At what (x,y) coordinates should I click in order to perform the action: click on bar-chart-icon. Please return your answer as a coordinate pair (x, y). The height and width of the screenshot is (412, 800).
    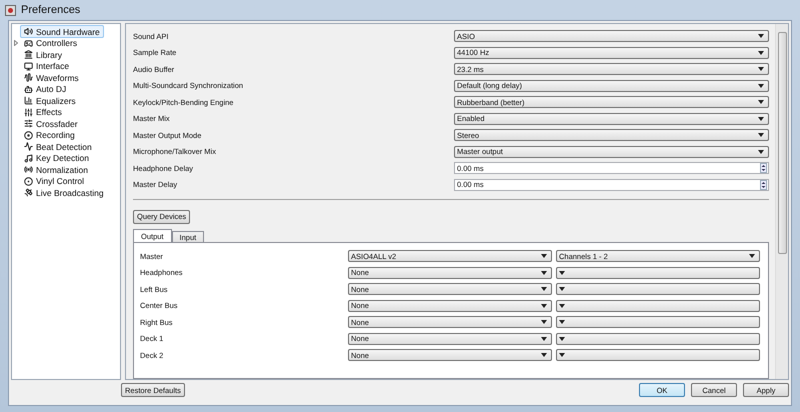
    Looking at the image, I should click on (28, 101).